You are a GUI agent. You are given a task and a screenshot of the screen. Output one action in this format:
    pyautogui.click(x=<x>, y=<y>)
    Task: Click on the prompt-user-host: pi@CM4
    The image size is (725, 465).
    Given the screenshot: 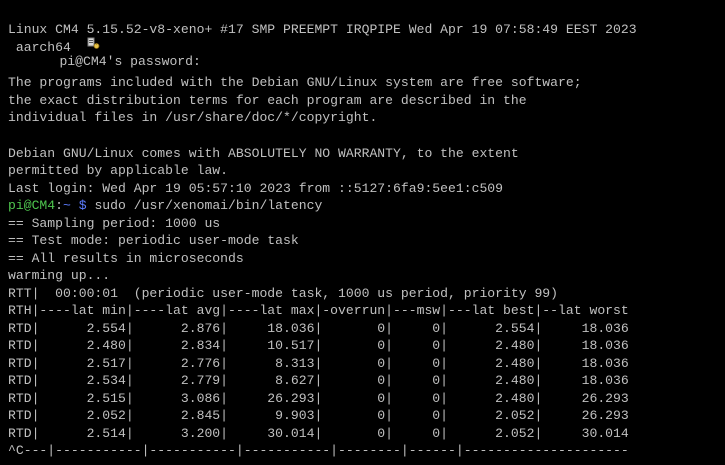 What is the action you would take?
    pyautogui.click(x=32, y=205)
    